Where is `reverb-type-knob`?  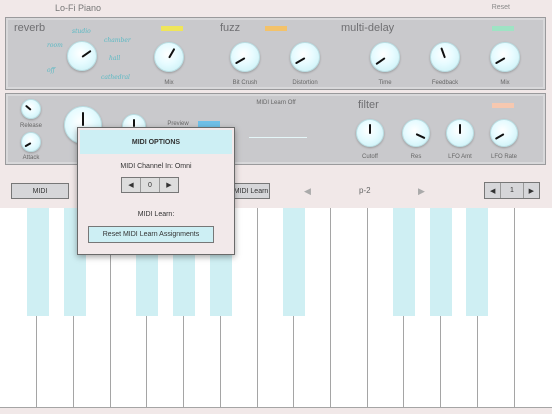
reverb-type-knob is located at coordinates (82, 56).